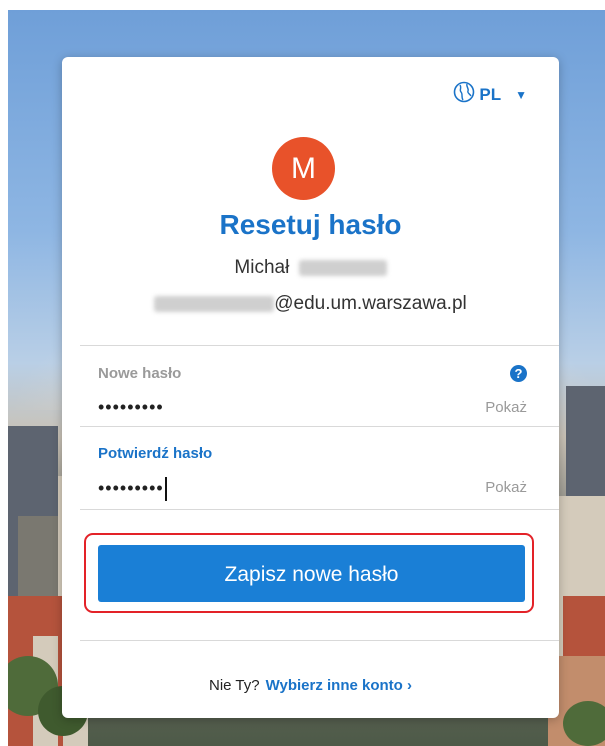 This screenshot has width=605, height=746. I want to click on confirm-password-field: Potwierdź hasło ••••••••• Pokaż, so click(312, 473).